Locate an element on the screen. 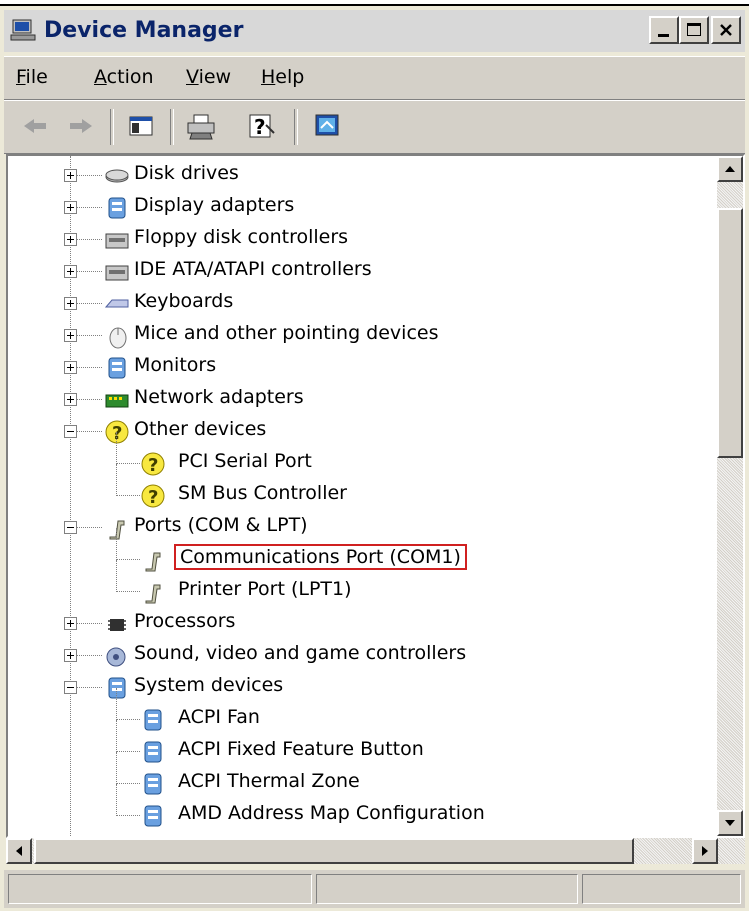  vertical-scrollbar is located at coordinates (730, 496).